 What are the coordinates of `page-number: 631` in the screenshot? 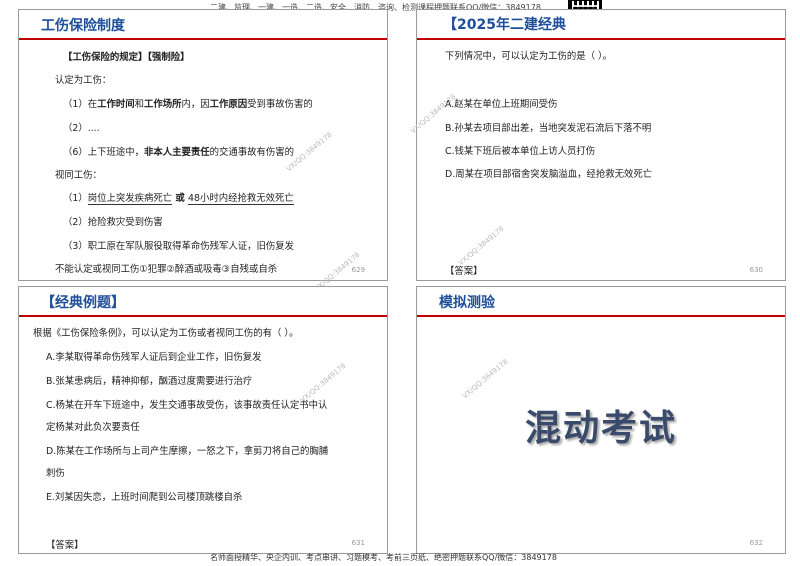 It's located at (358, 543).